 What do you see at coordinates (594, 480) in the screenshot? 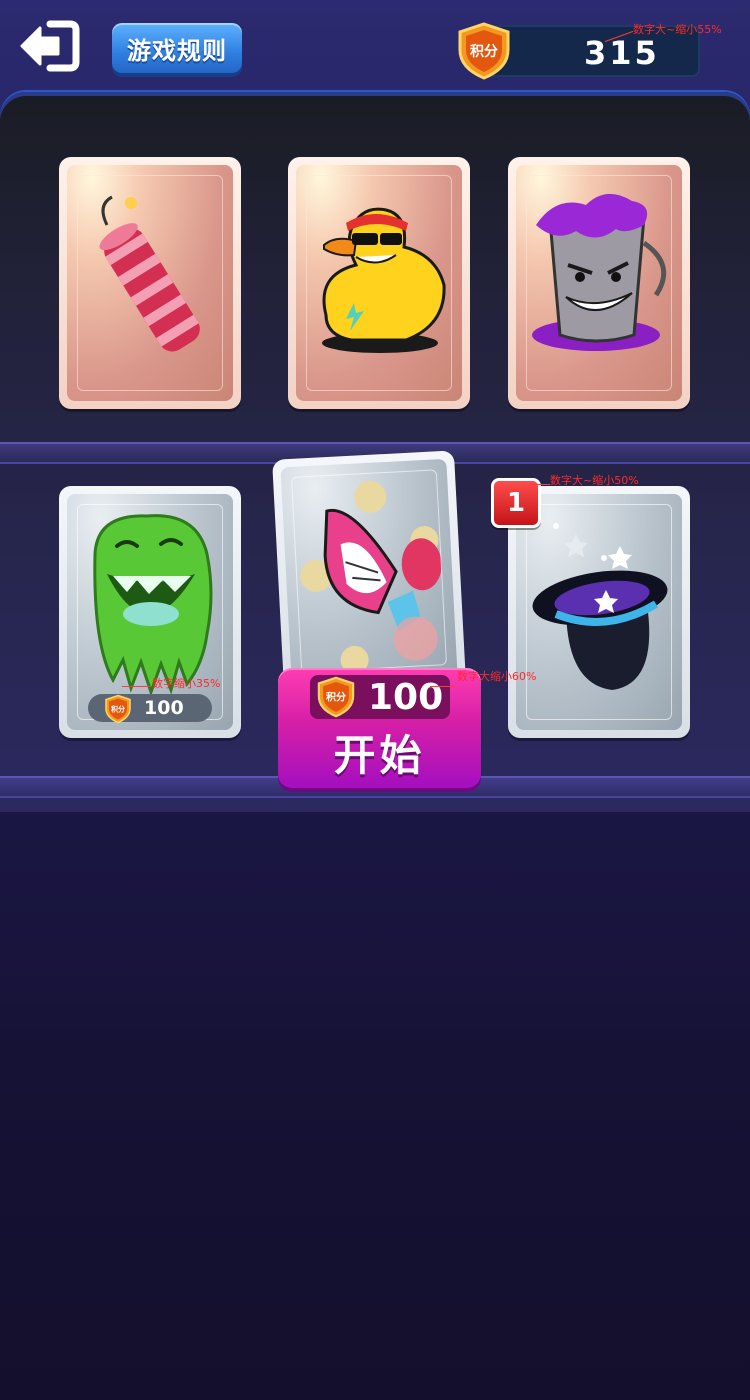
I see `hat-count-annotation: 数字大~缩小50%` at bounding box center [594, 480].